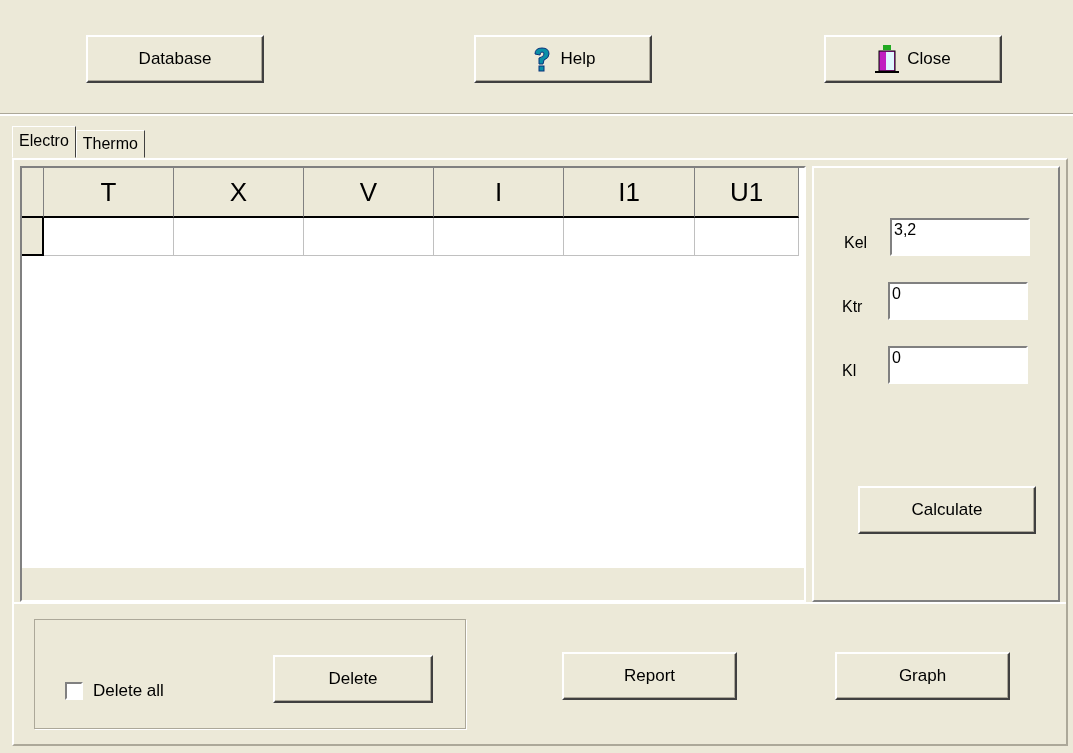 This screenshot has height=753, width=1073. I want to click on checkbox-label: Delete all, so click(128, 691).